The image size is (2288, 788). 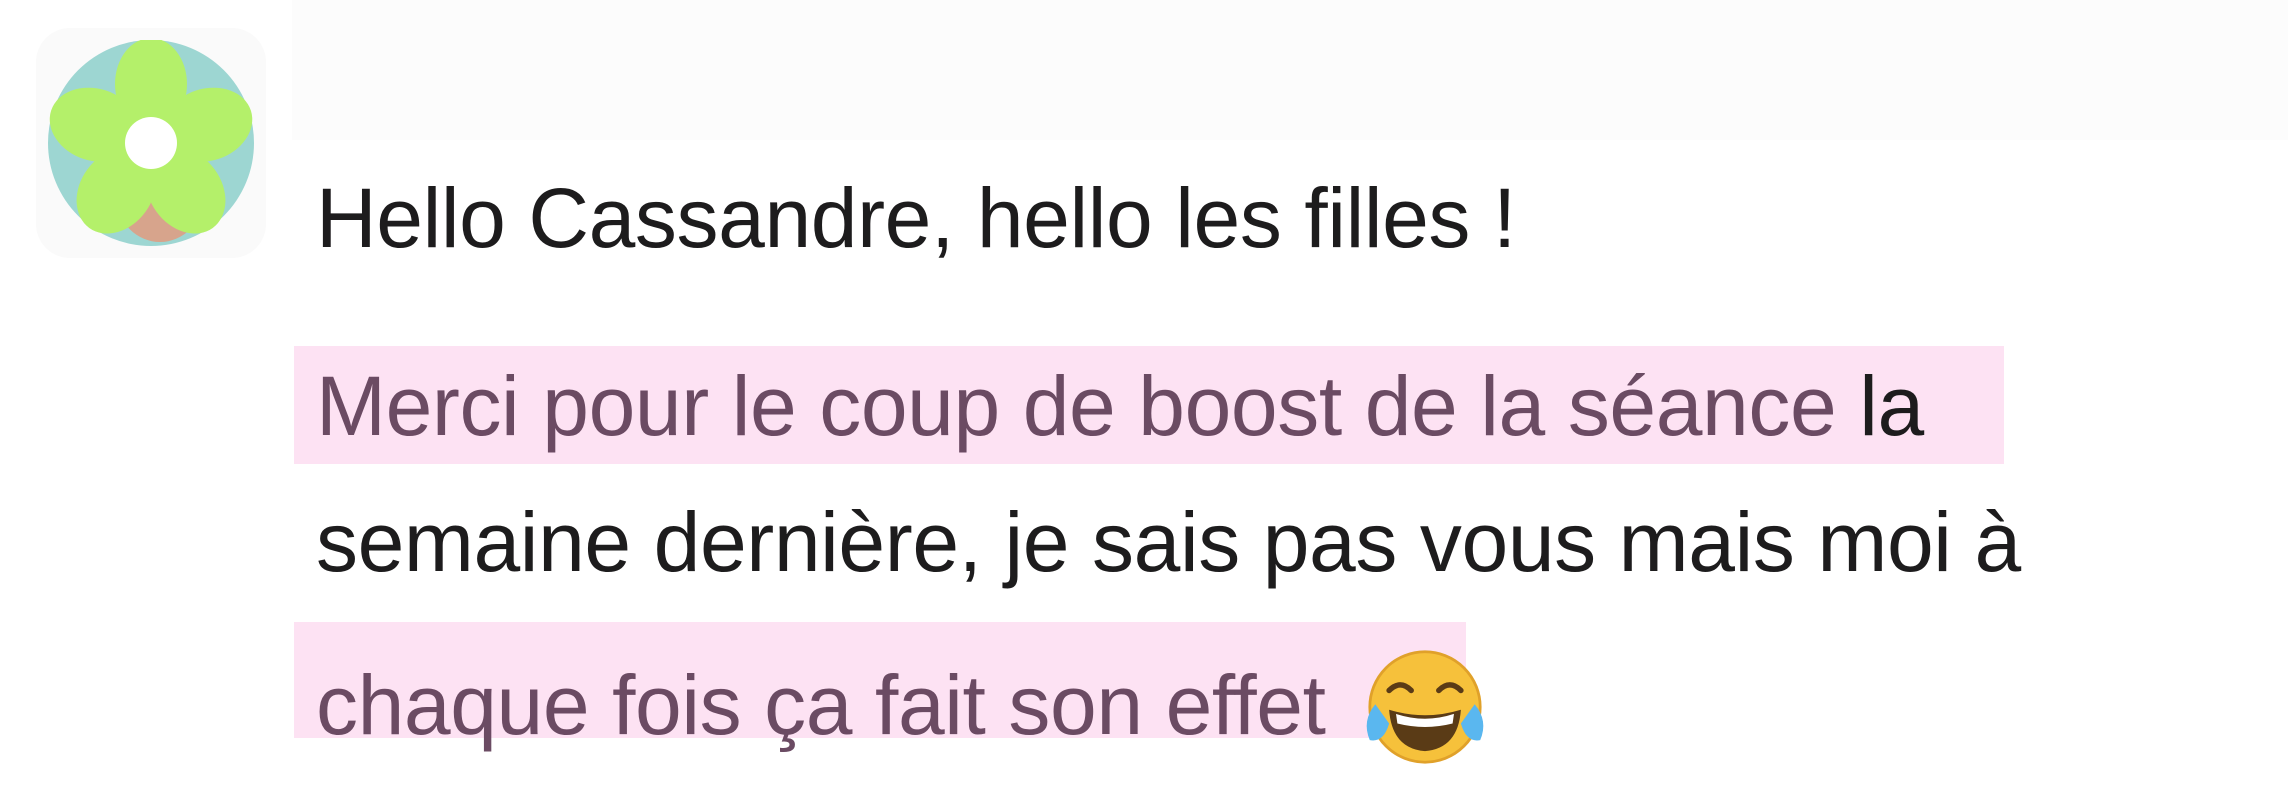 I want to click on message-line-1: Hello Cassandre, hello les filles !, so click(x=916, y=218).